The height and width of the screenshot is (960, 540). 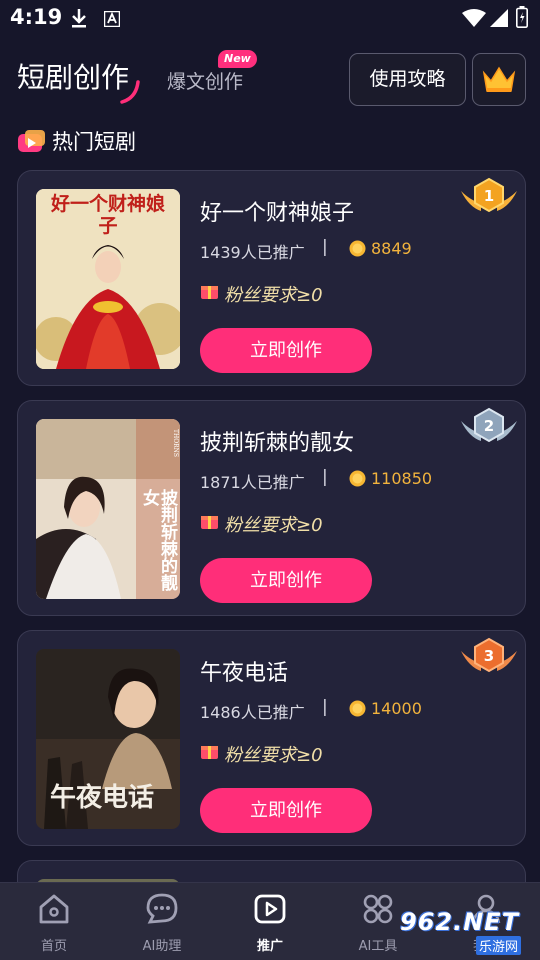 I want to click on vip-button, so click(x=499, y=79).